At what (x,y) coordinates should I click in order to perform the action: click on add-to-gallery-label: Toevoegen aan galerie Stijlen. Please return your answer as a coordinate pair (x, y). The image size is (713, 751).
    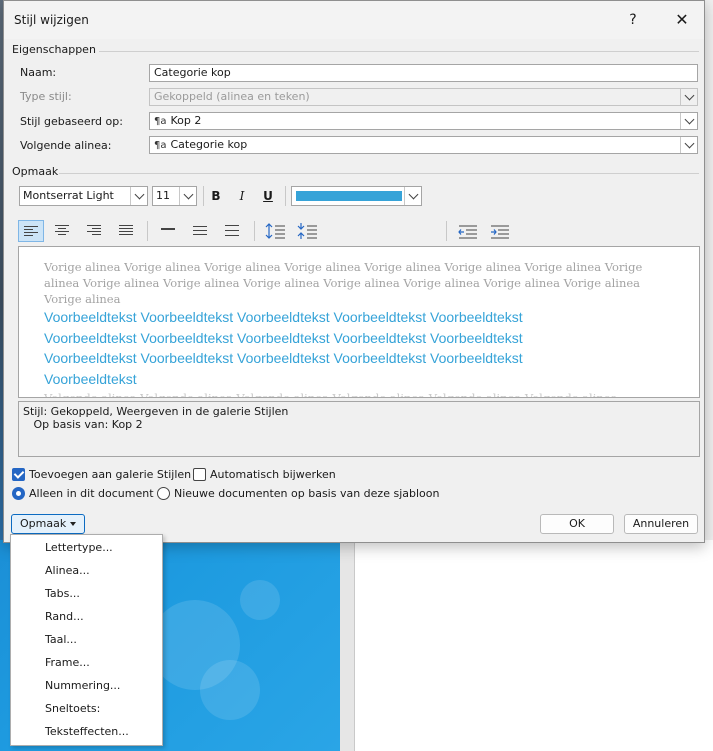
    Looking at the image, I should click on (110, 474).